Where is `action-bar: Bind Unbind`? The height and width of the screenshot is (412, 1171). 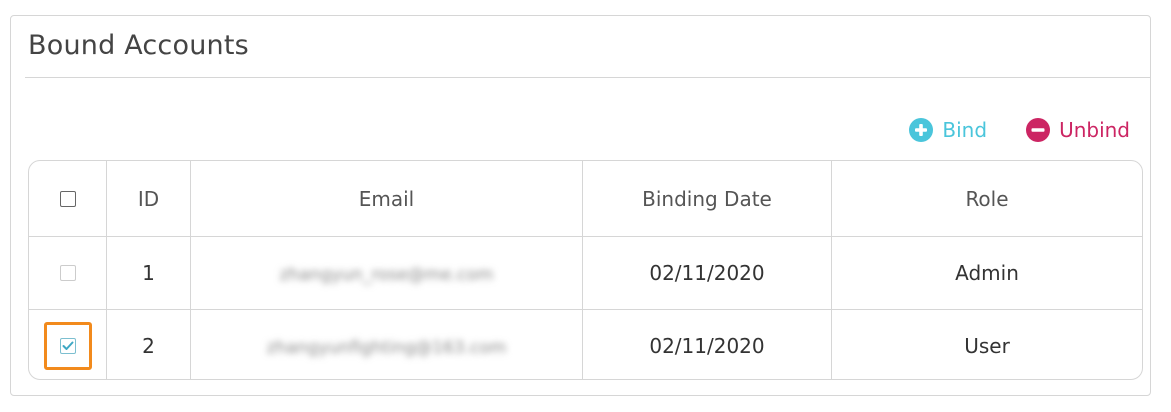 action-bar: Bind Unbind is located at coordinates (1019, 130).